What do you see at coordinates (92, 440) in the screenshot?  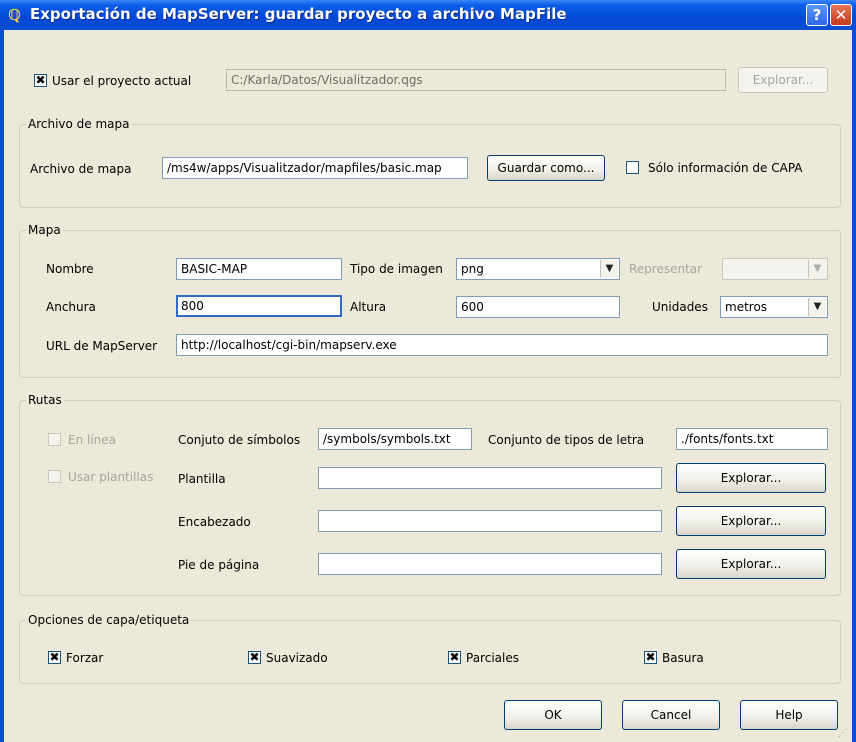 I see `online-label: En línea` at bounding box center [92, 440].